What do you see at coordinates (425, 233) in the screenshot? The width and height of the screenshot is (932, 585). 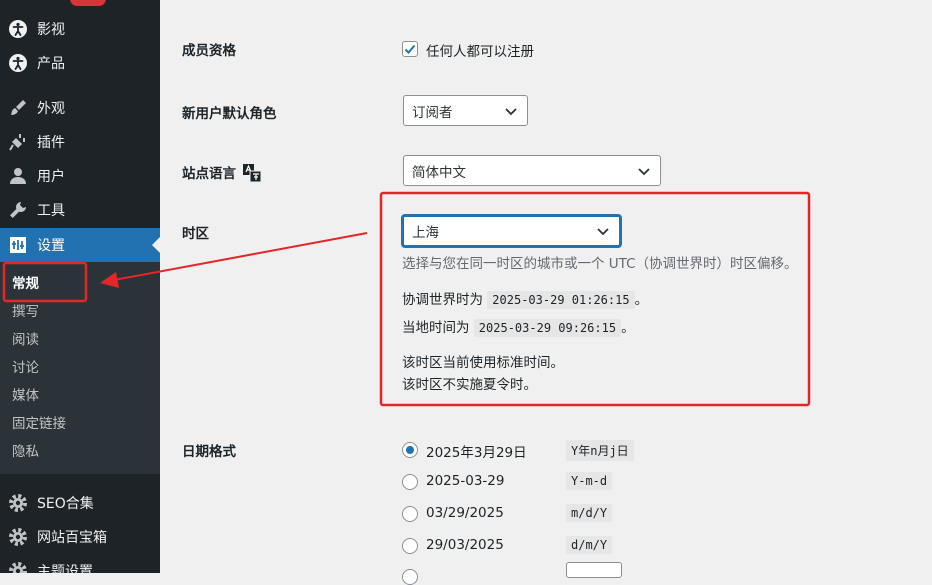 I see `timezone-value: 上海` at bounding box center [425, 233].